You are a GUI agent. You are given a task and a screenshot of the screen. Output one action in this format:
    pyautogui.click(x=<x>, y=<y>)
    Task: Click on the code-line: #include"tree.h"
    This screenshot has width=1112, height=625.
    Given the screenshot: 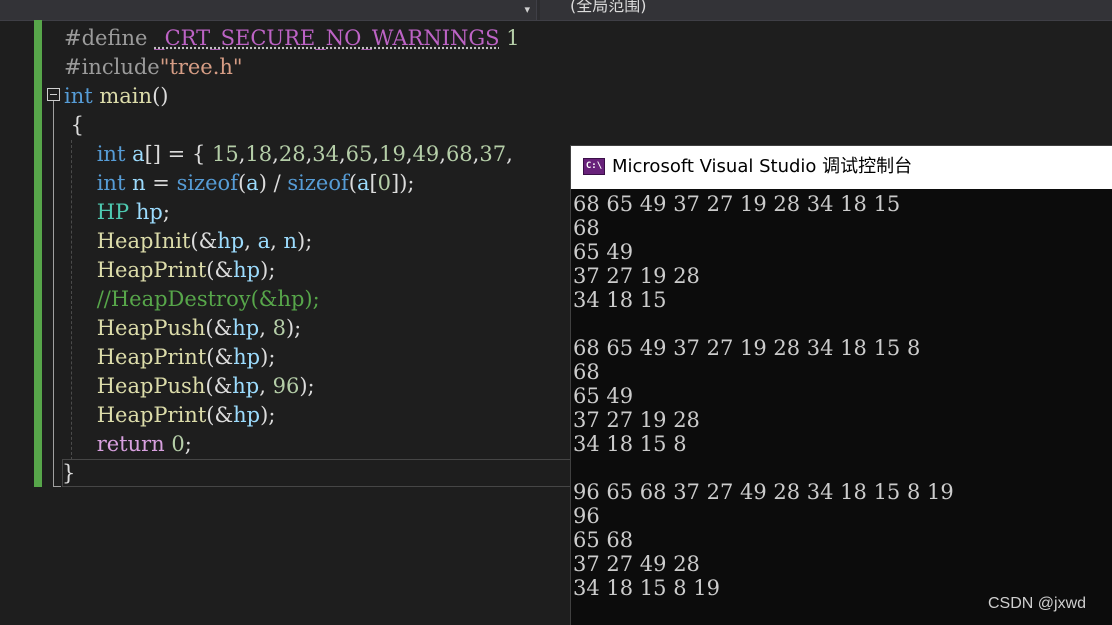 What is the action you would take?
    pyautogui.click(x=153, y=67)
    